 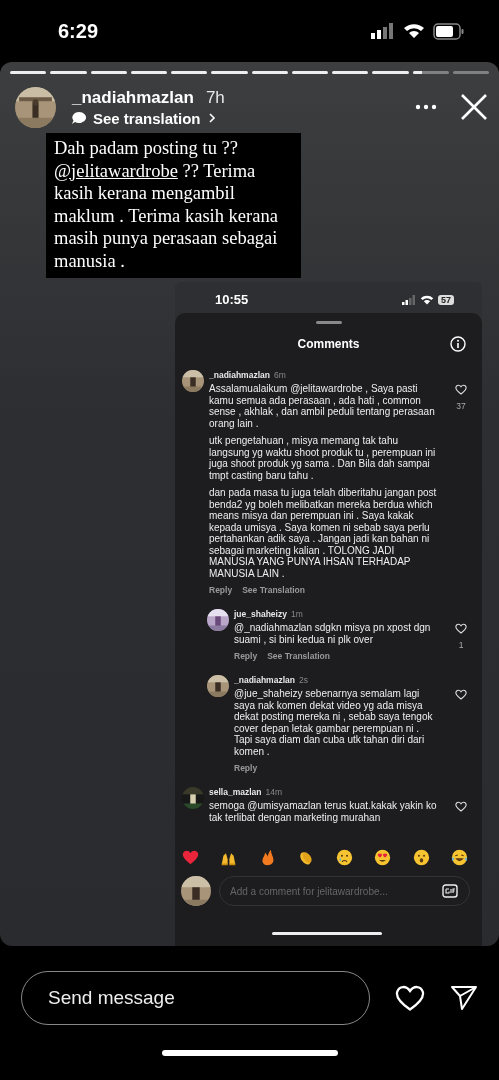 I want to click on close-icon, so click(x=474, y=107).